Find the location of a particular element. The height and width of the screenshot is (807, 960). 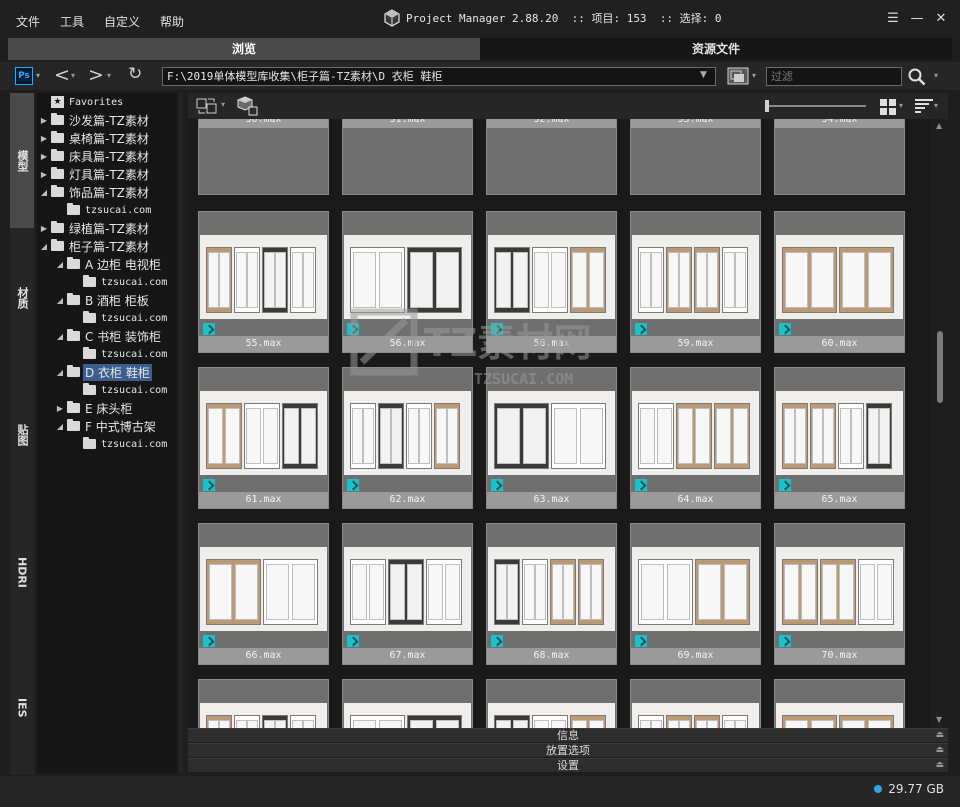

tree-item: ▶ 沙发篇-TZ素材 is located at coordinates (107, 120).